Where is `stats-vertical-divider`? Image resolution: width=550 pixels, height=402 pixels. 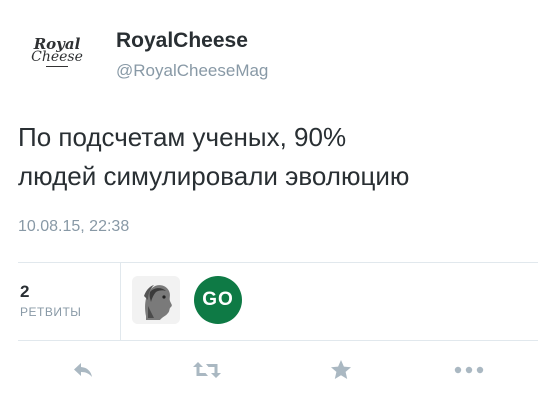
stats-vertical-divider is located at coordinates (120, 301).